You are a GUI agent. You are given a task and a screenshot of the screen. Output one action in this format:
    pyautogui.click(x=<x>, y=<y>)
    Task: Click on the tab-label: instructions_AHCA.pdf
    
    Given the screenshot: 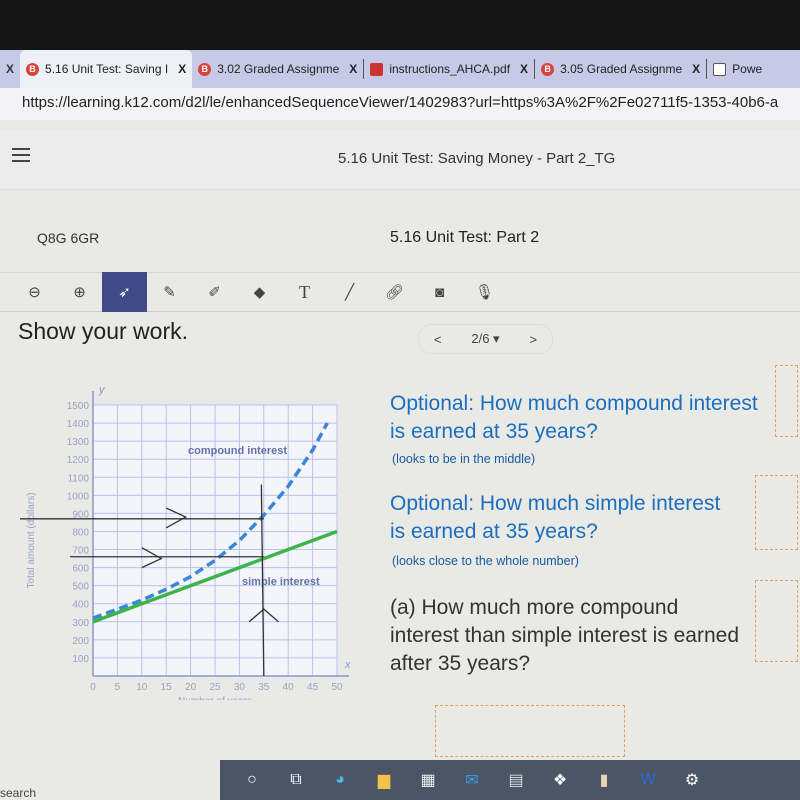 What is the action you would take?
    pyautogui.click(x=450, y=69)
    